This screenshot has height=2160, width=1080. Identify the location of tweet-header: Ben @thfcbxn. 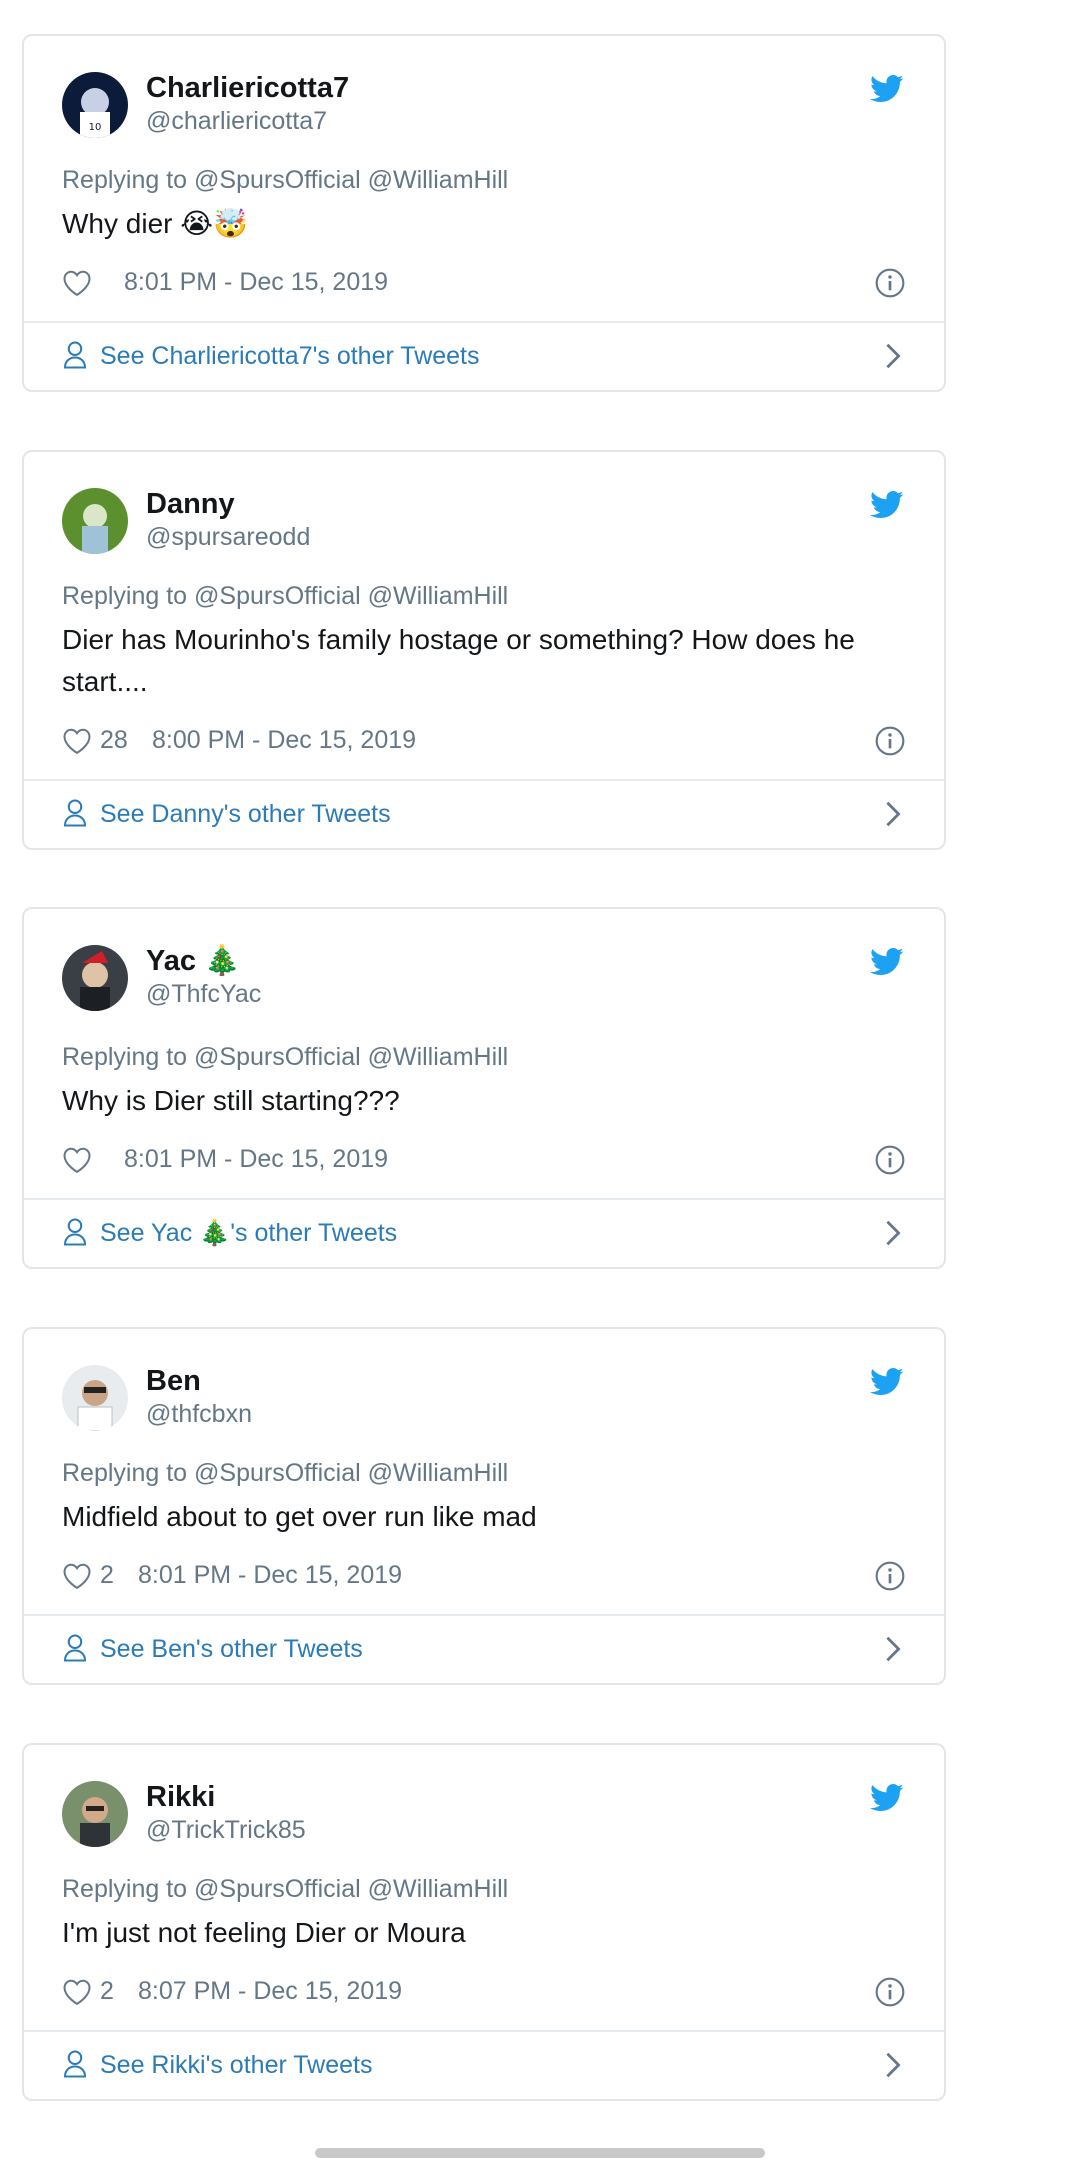
(485, 1400).